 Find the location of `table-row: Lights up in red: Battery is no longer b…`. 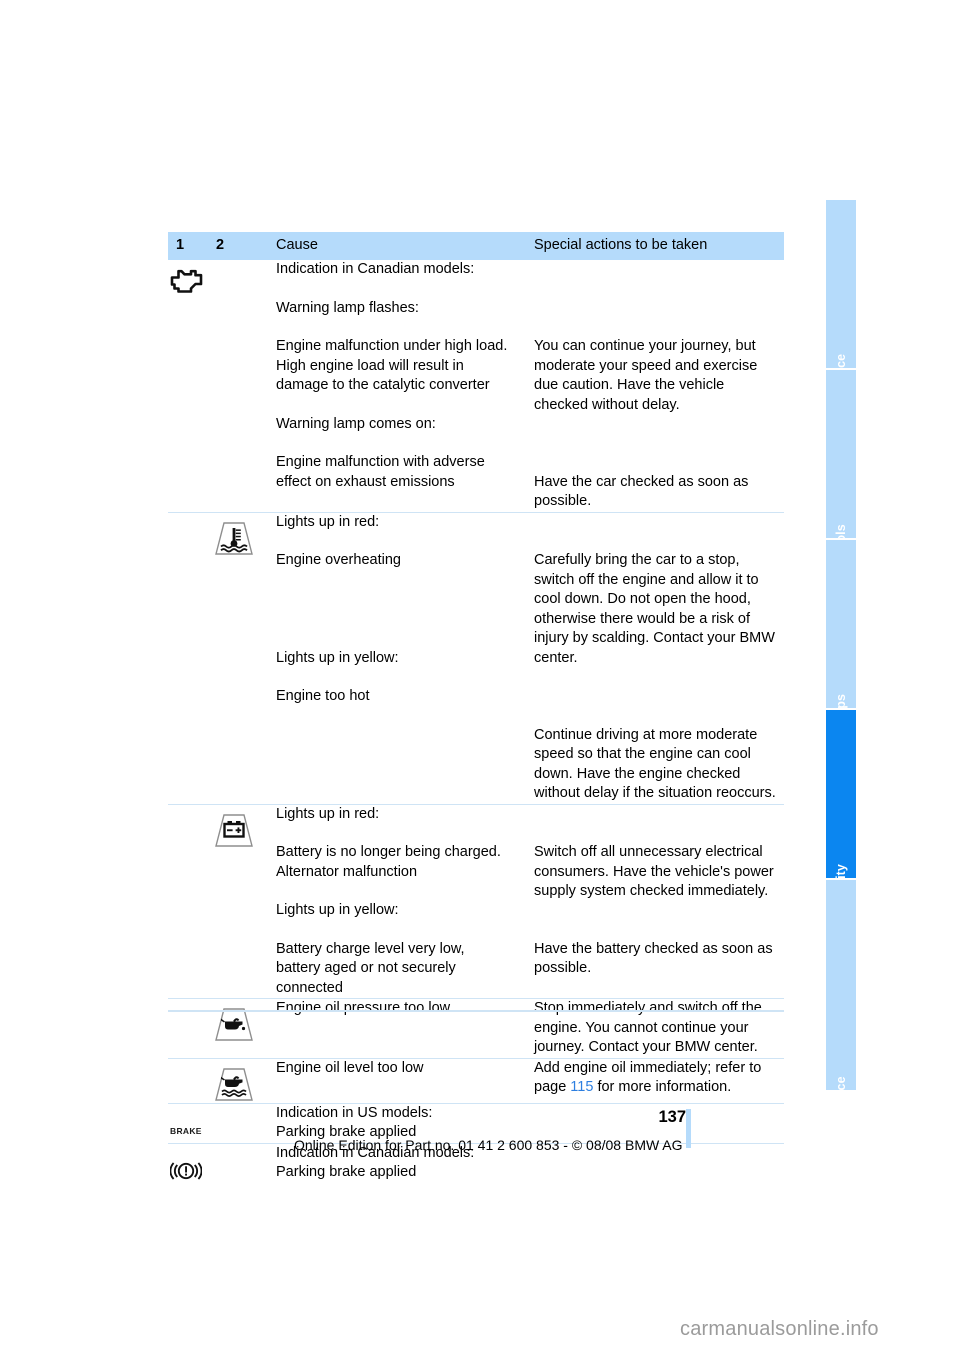

table-row: Lights up in red: Battery is no longer b… is located at coordinates (476, 901).